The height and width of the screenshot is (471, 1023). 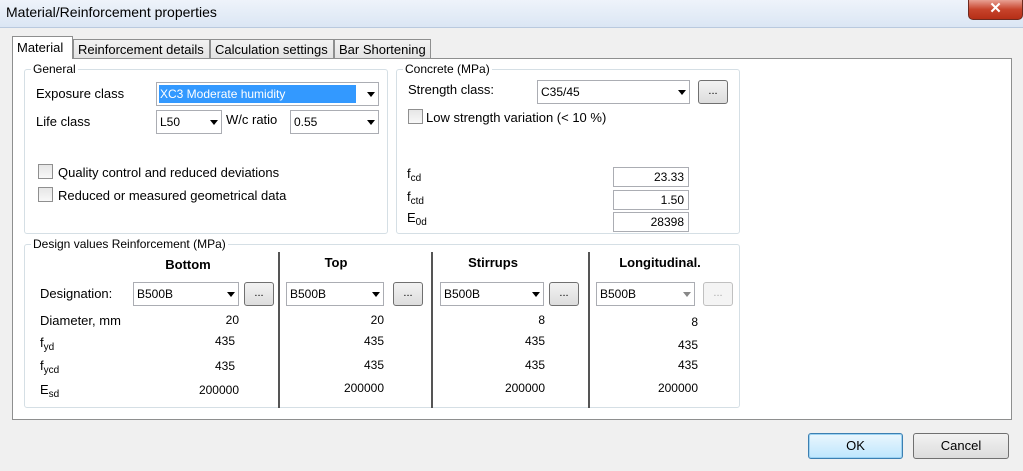 I want to click on longitudinal-diameter: 8, so click(x=694, y=322).